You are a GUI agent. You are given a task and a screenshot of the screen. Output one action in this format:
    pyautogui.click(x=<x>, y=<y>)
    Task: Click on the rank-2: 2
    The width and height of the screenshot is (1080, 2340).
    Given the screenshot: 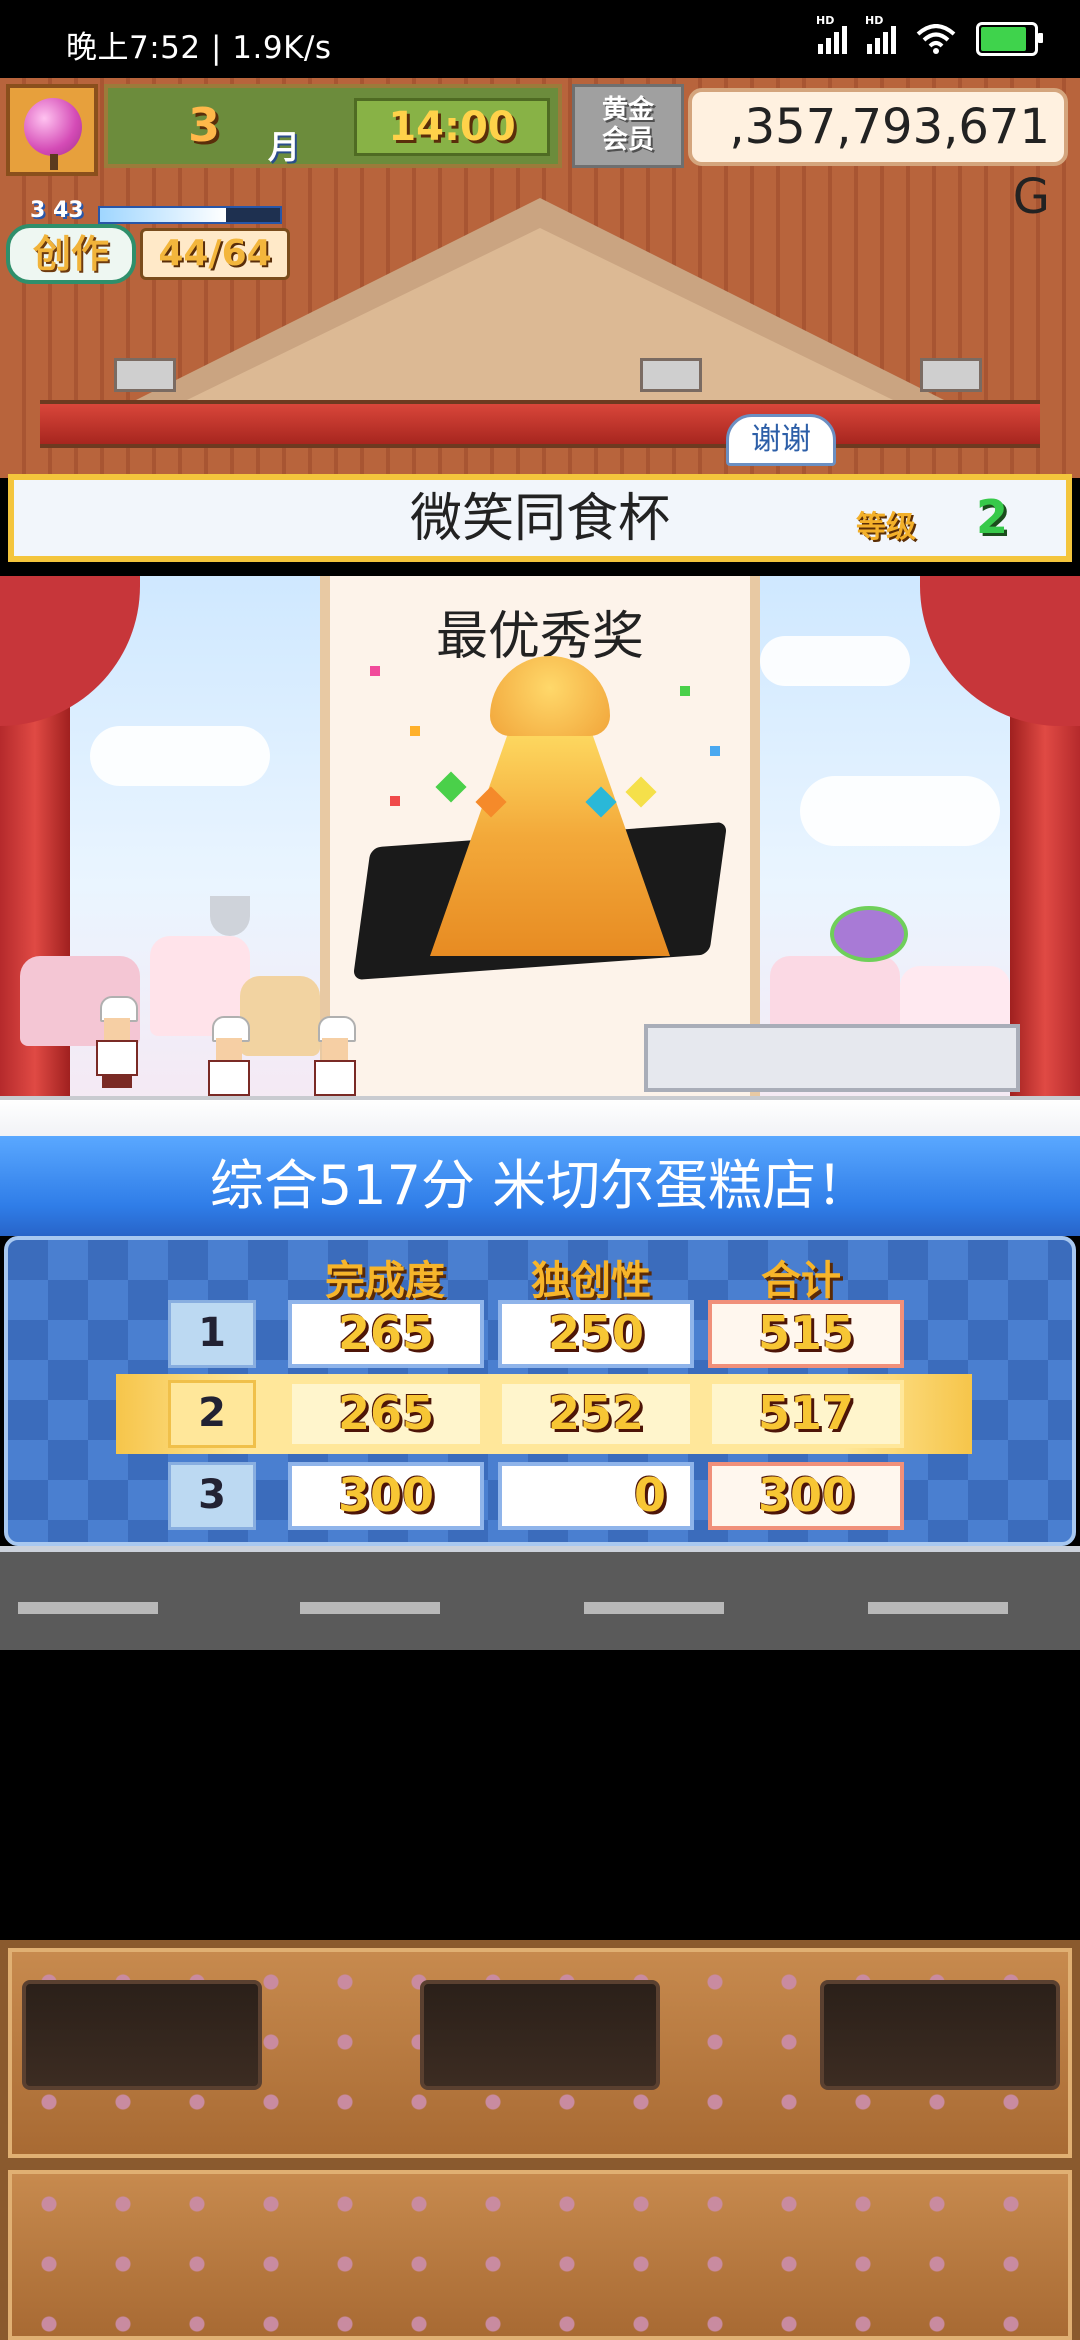 What is the action you would take?
    pyautogui.click(x=212, y=1414)
    